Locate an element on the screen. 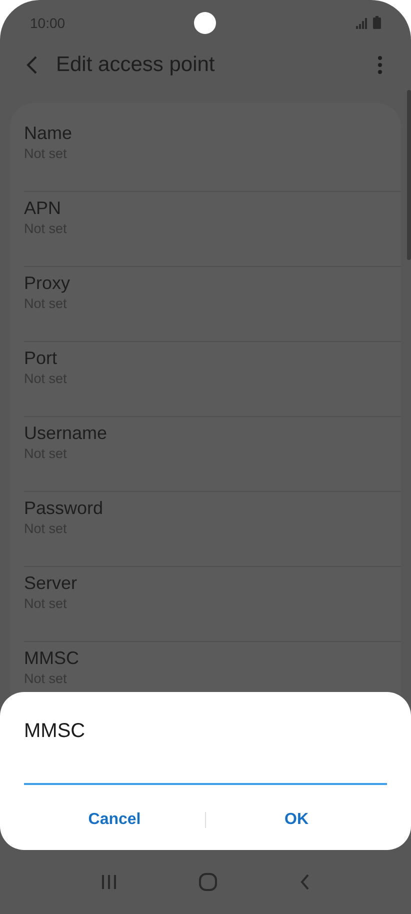  recent-apps-icon is located at coordinates (109, 882).